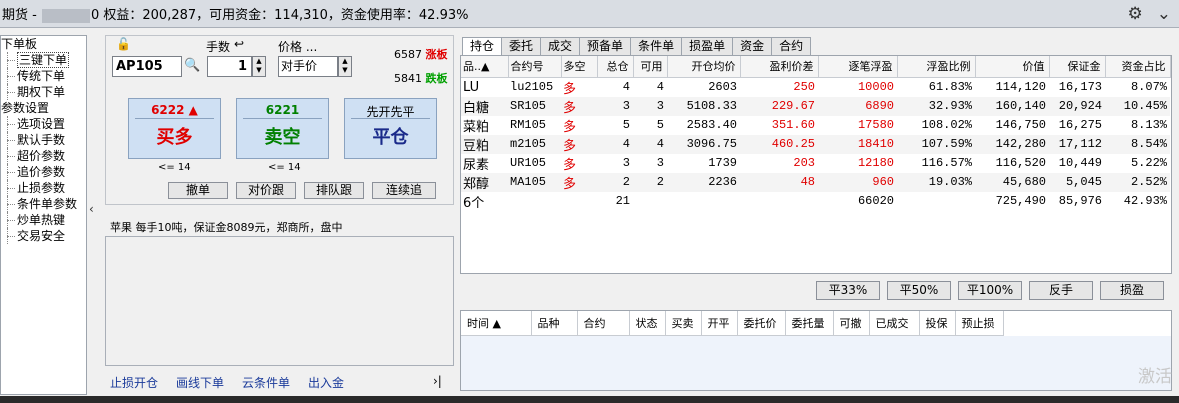  What do you see at coordinates (937, 323) in the screenshot?
I see `orders-column-header: 投保` at bounding box center [937, 323].